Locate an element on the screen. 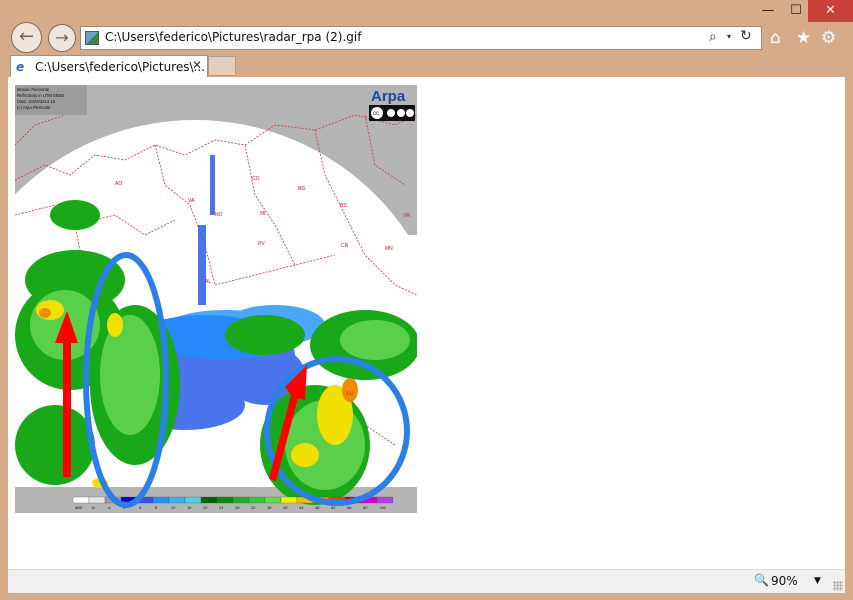  legend-label: 12 is located at coordinates (173, 507).